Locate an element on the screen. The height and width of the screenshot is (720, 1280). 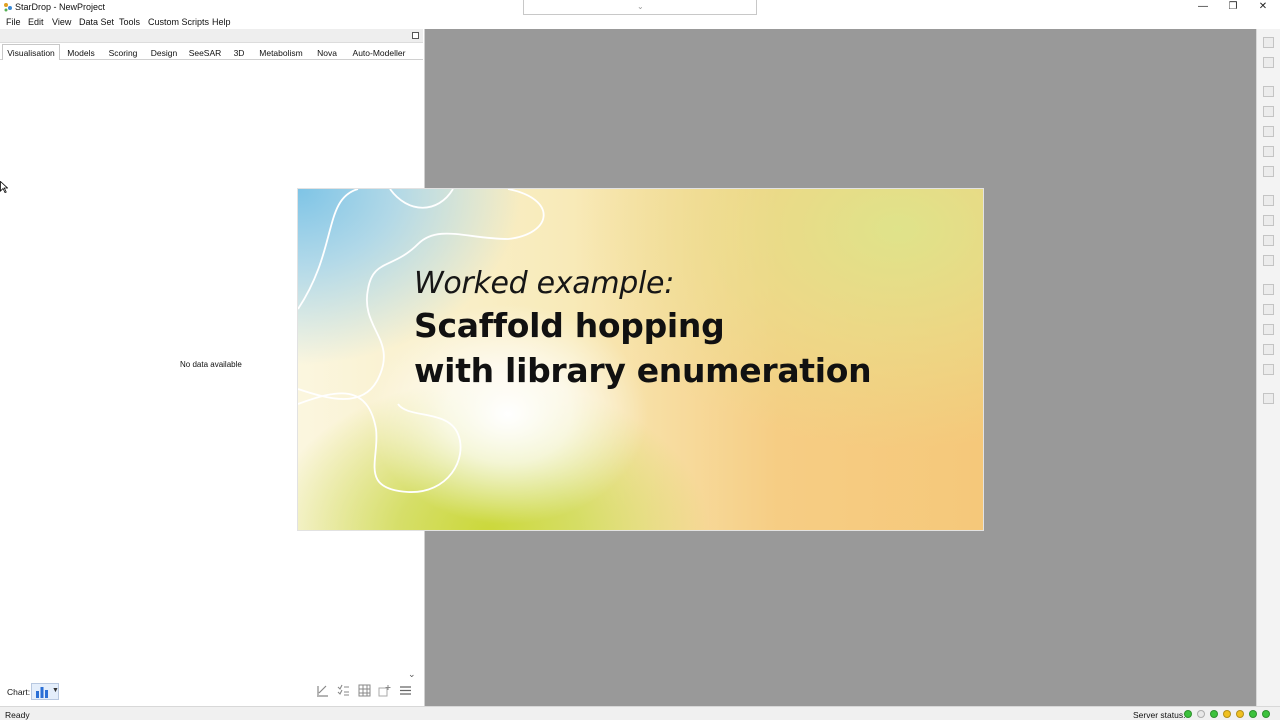
card-subtitle: Worked example: is located at coordinates (544, 283).